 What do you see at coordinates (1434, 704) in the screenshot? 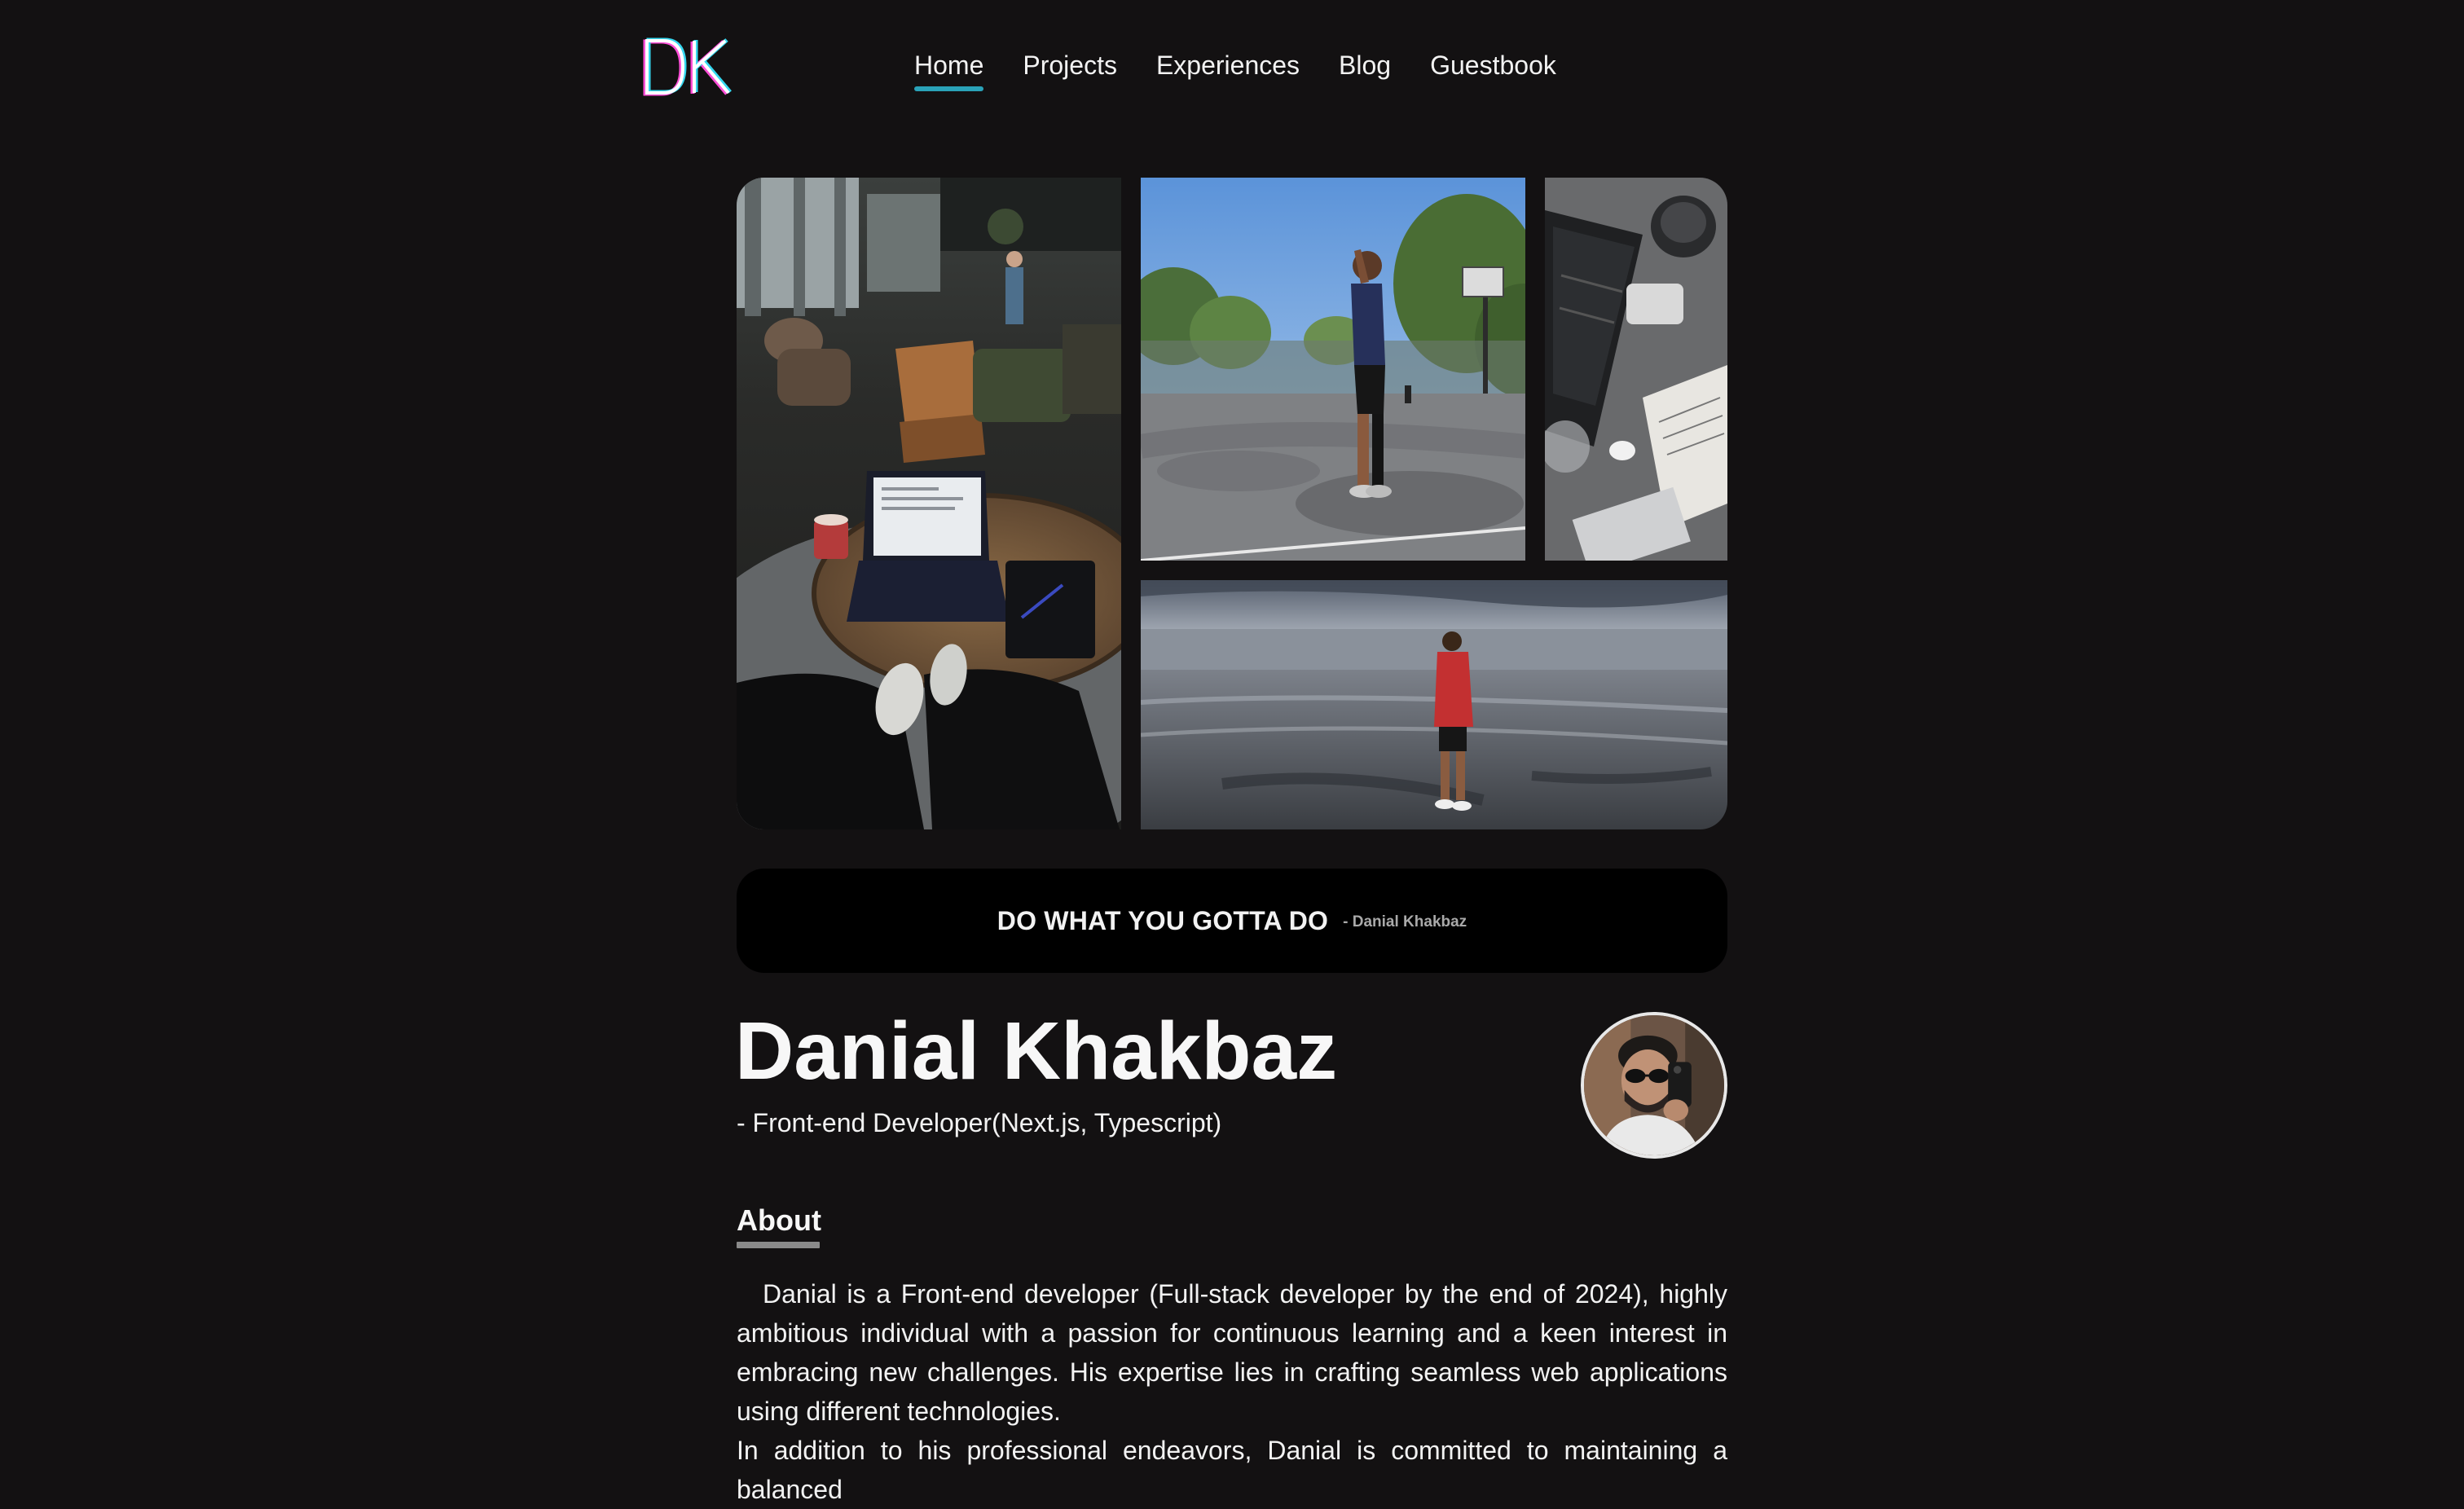
I see `beach-photo` at bounding box center [1434, 704].